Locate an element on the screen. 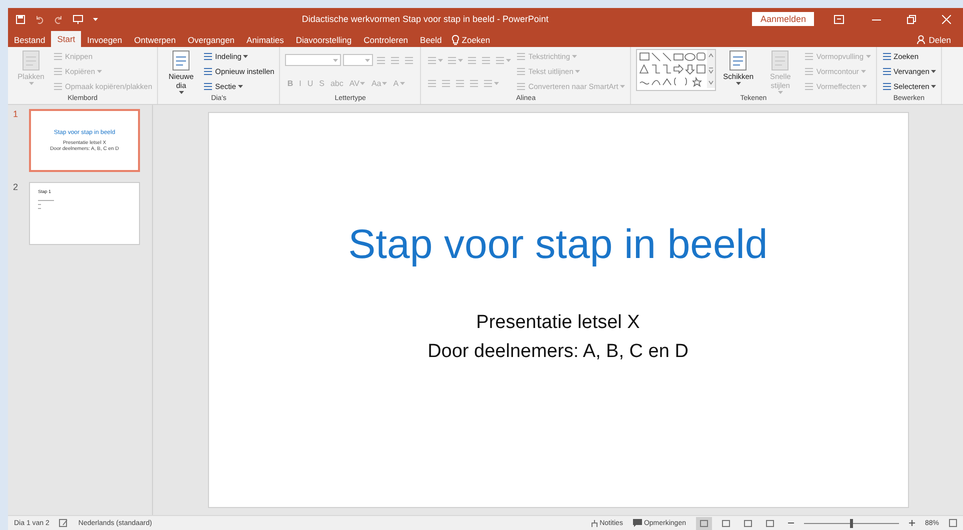 This screenshot has width=963, height=530. view-button is located at coordinates (704, 523).